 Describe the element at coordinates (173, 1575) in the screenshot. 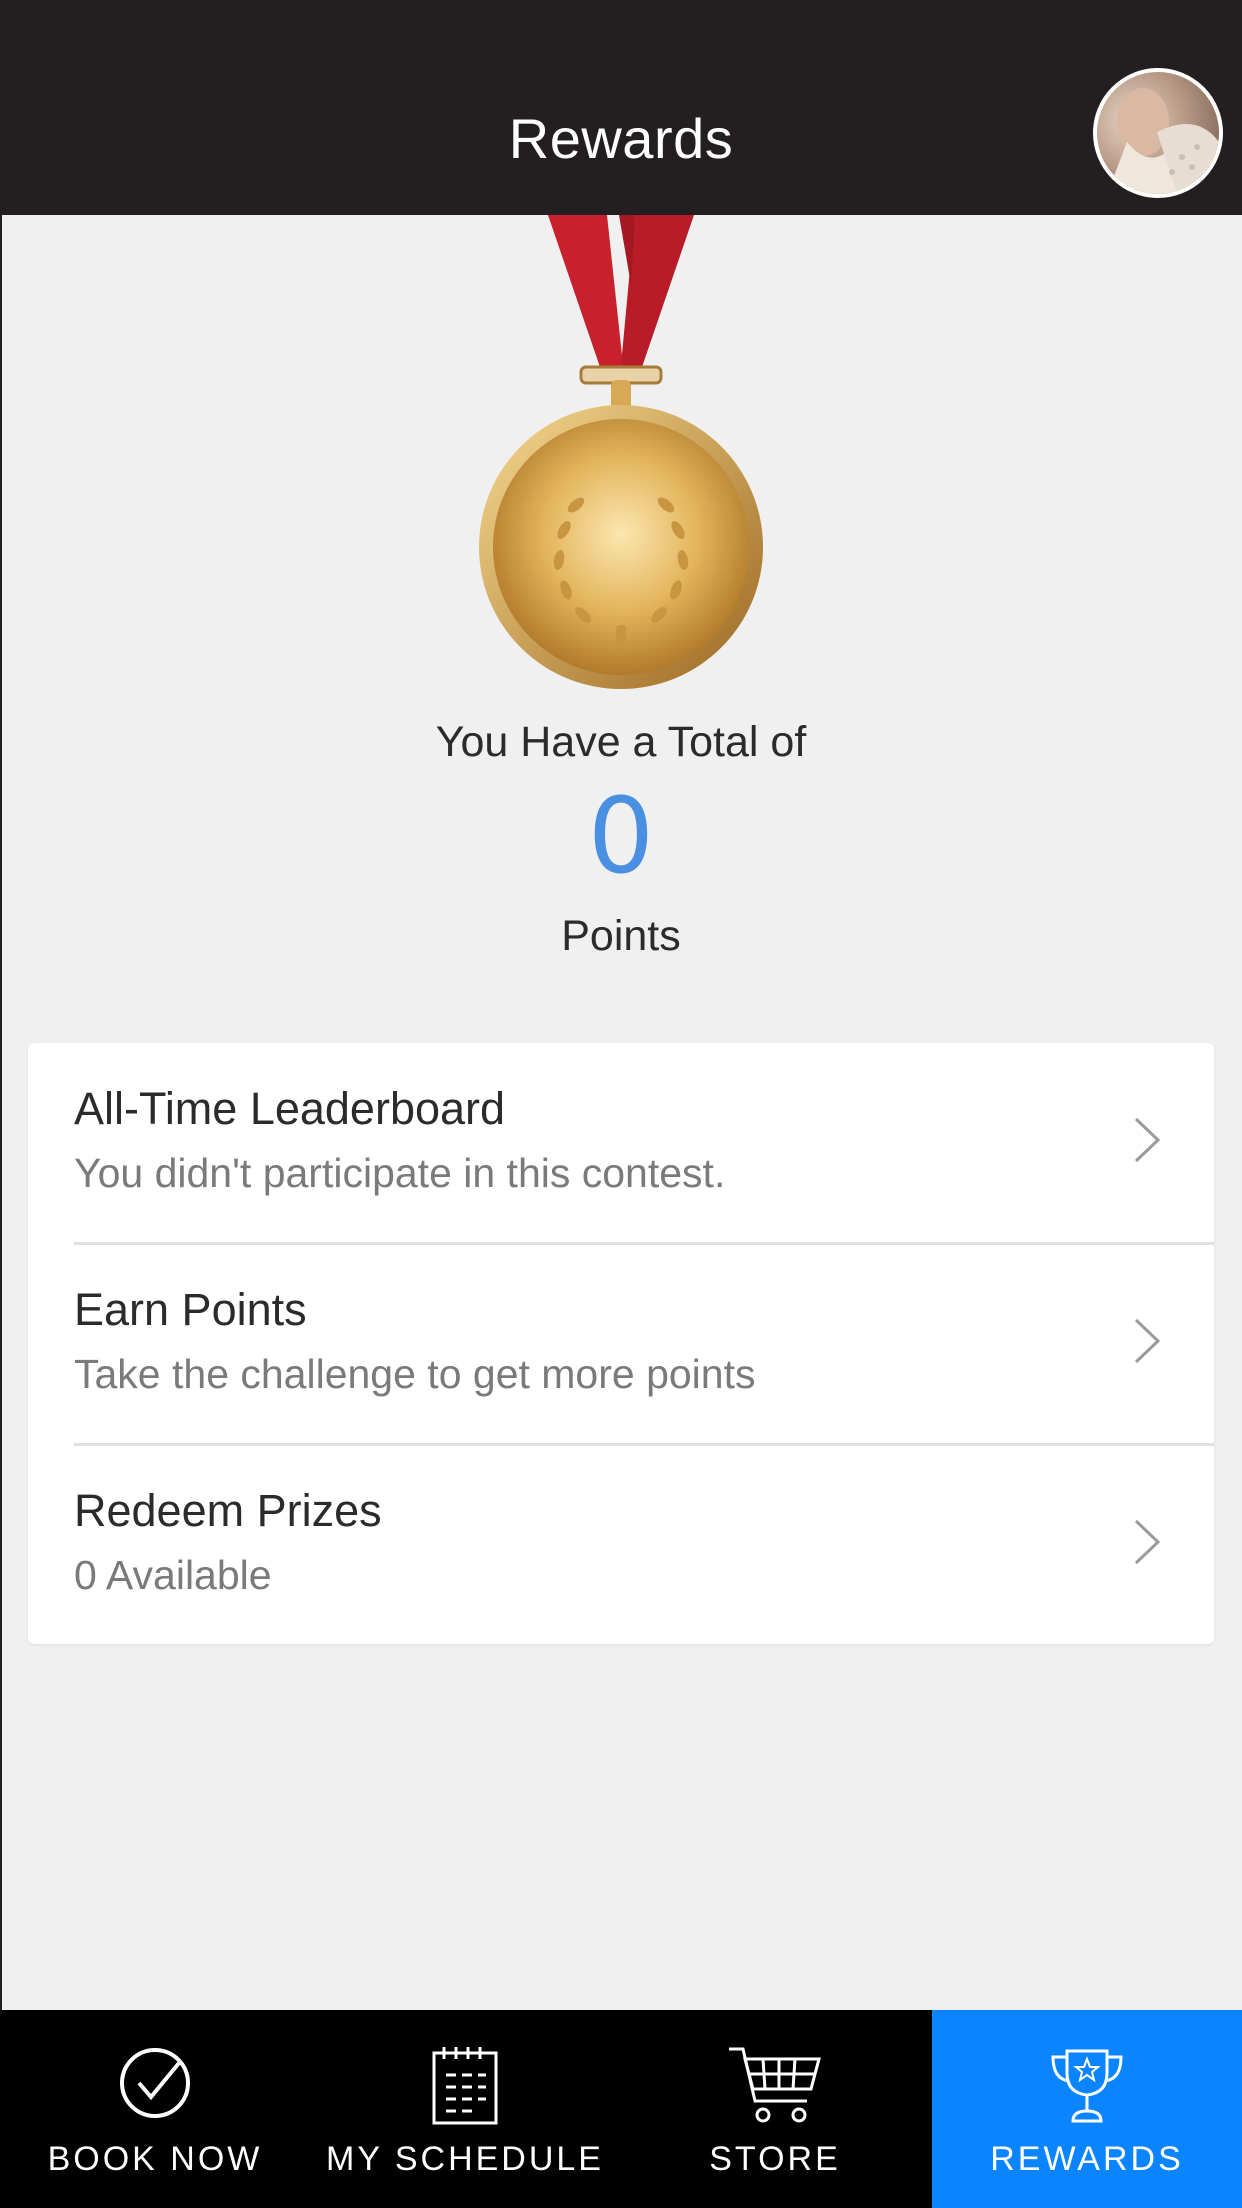

I see `menu-item-subtitle: 0 Available` at that location.